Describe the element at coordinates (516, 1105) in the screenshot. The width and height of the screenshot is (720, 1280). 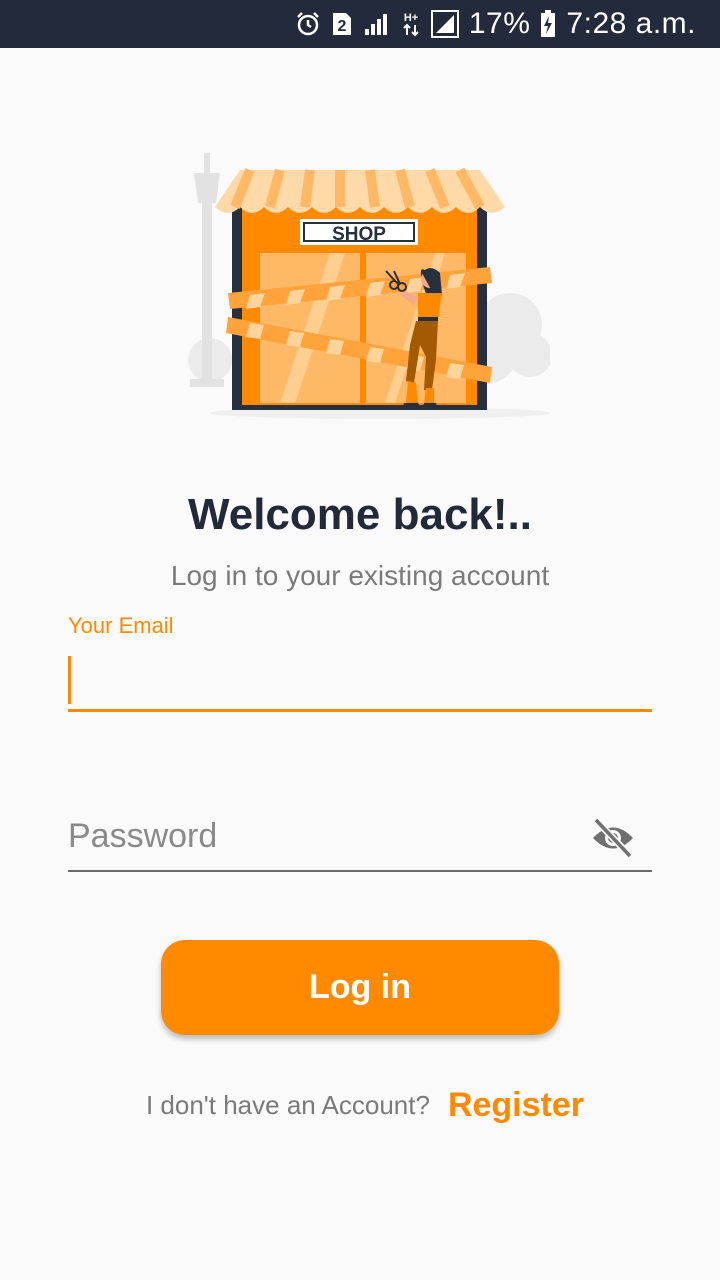
I see `register-link: Register` at that location.